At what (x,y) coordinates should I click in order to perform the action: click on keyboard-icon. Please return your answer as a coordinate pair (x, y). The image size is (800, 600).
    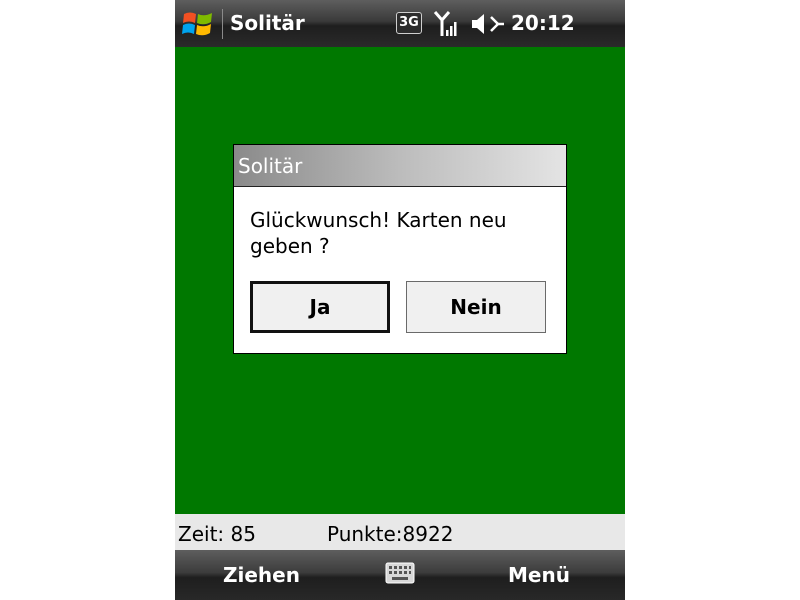
    Looking at the image, I should click on (400, 573).